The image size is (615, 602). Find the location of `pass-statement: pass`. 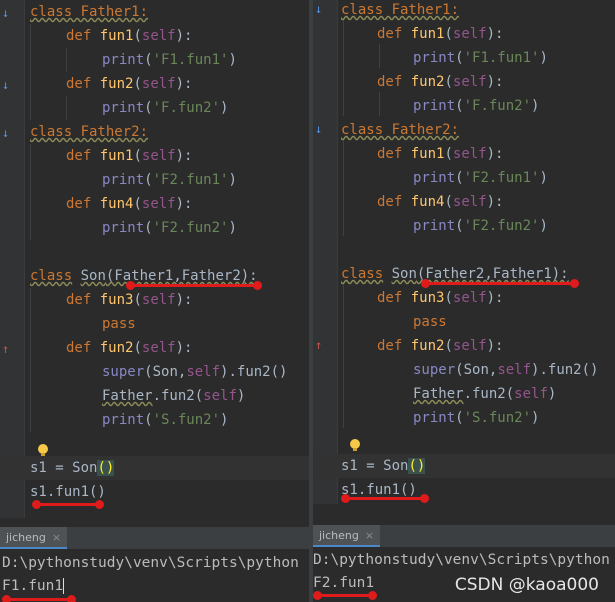

pass-statement: pass is located at coordinates (430, 322).